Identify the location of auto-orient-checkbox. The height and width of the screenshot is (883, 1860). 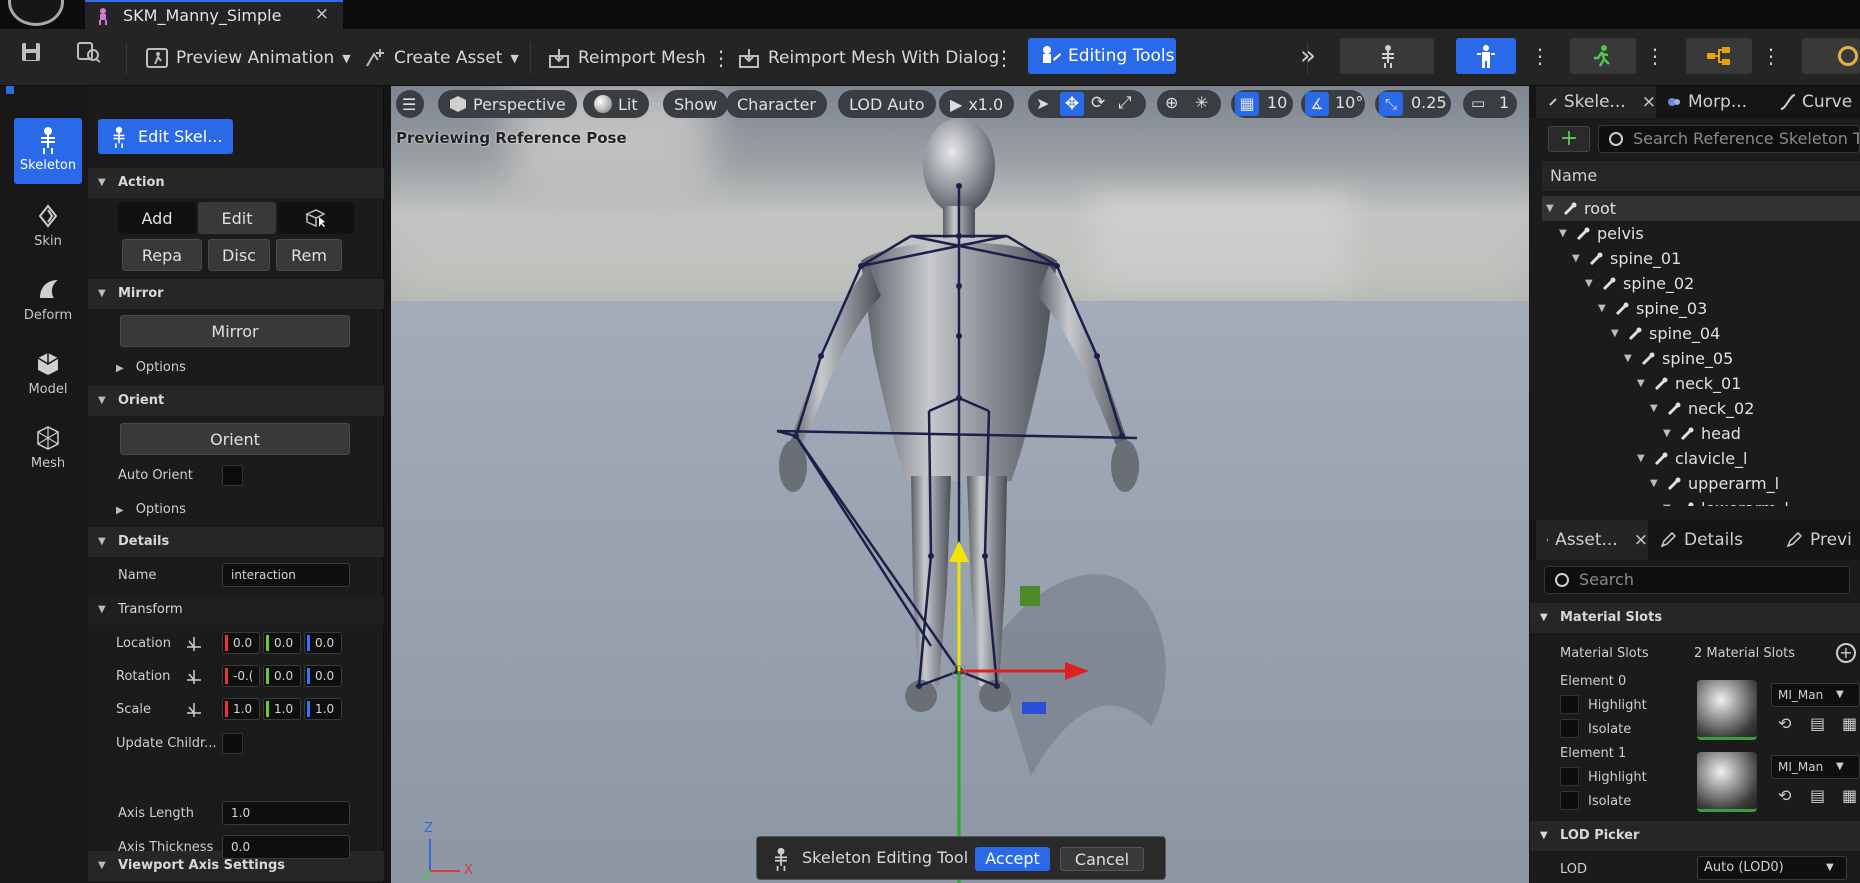
(232, 475).